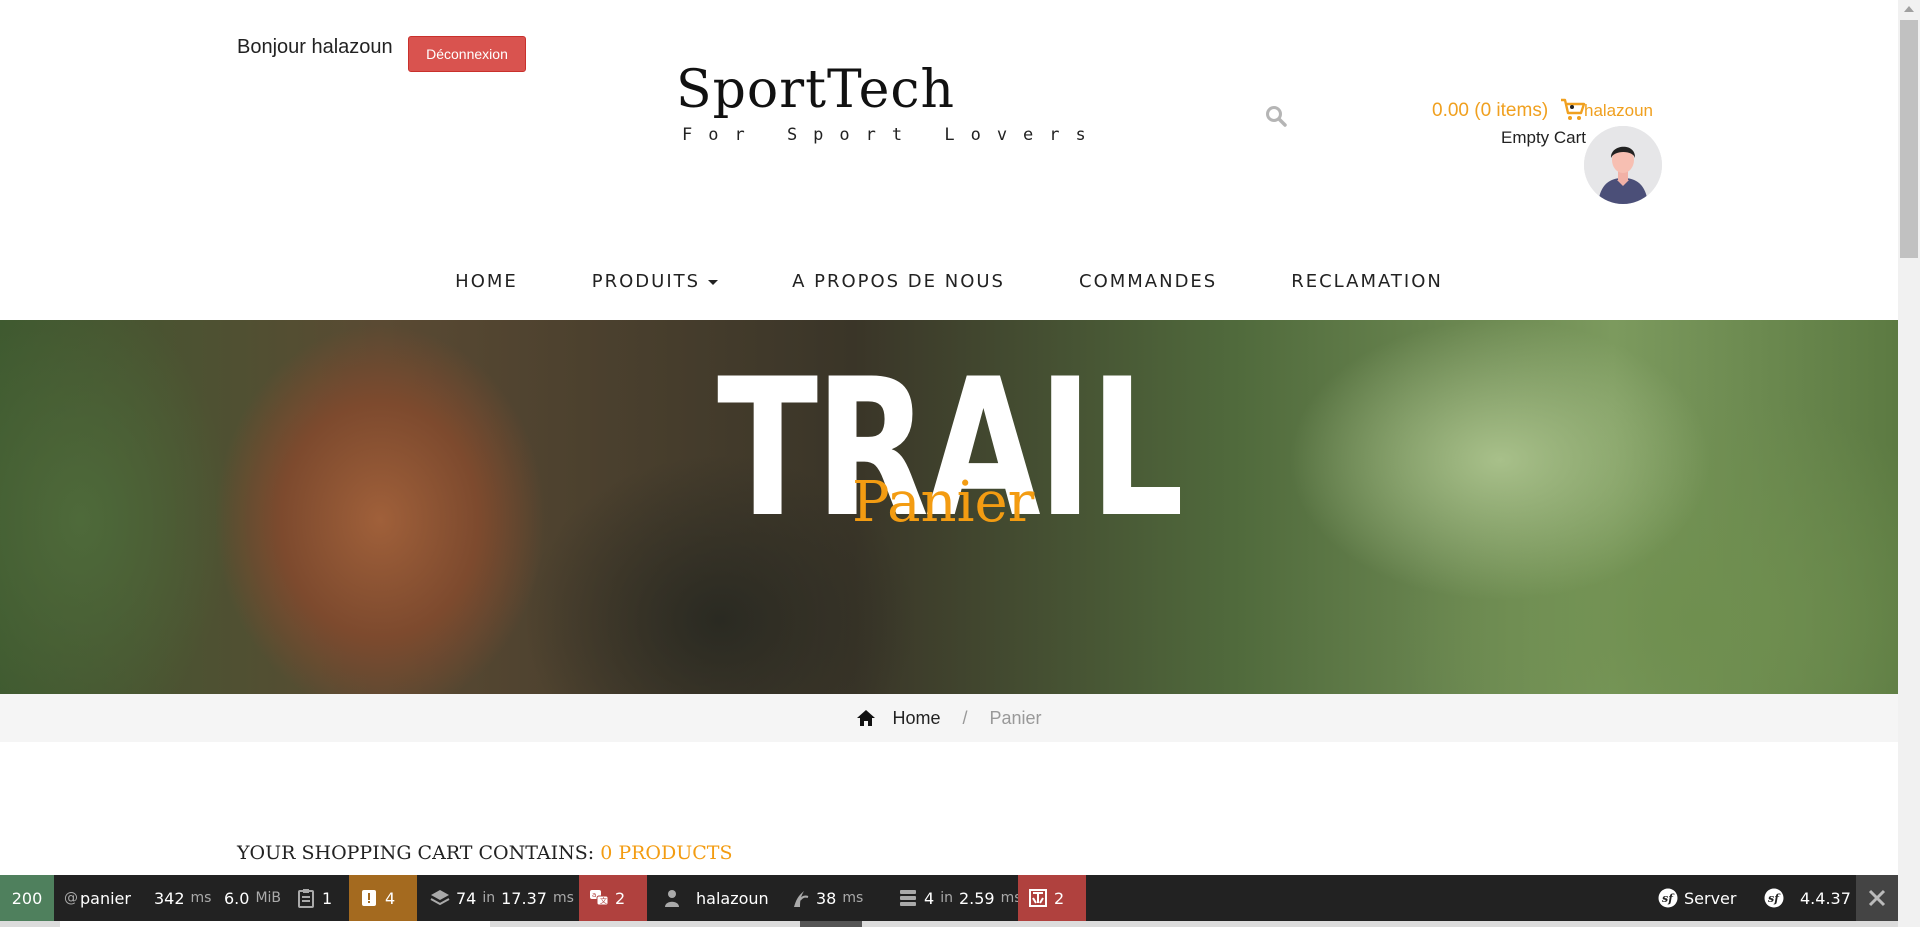  What do you see at coordinates (916, 718) in the screenshot?
I see `breadcrumb-home-link: Home` at bounding box center [916, 718].